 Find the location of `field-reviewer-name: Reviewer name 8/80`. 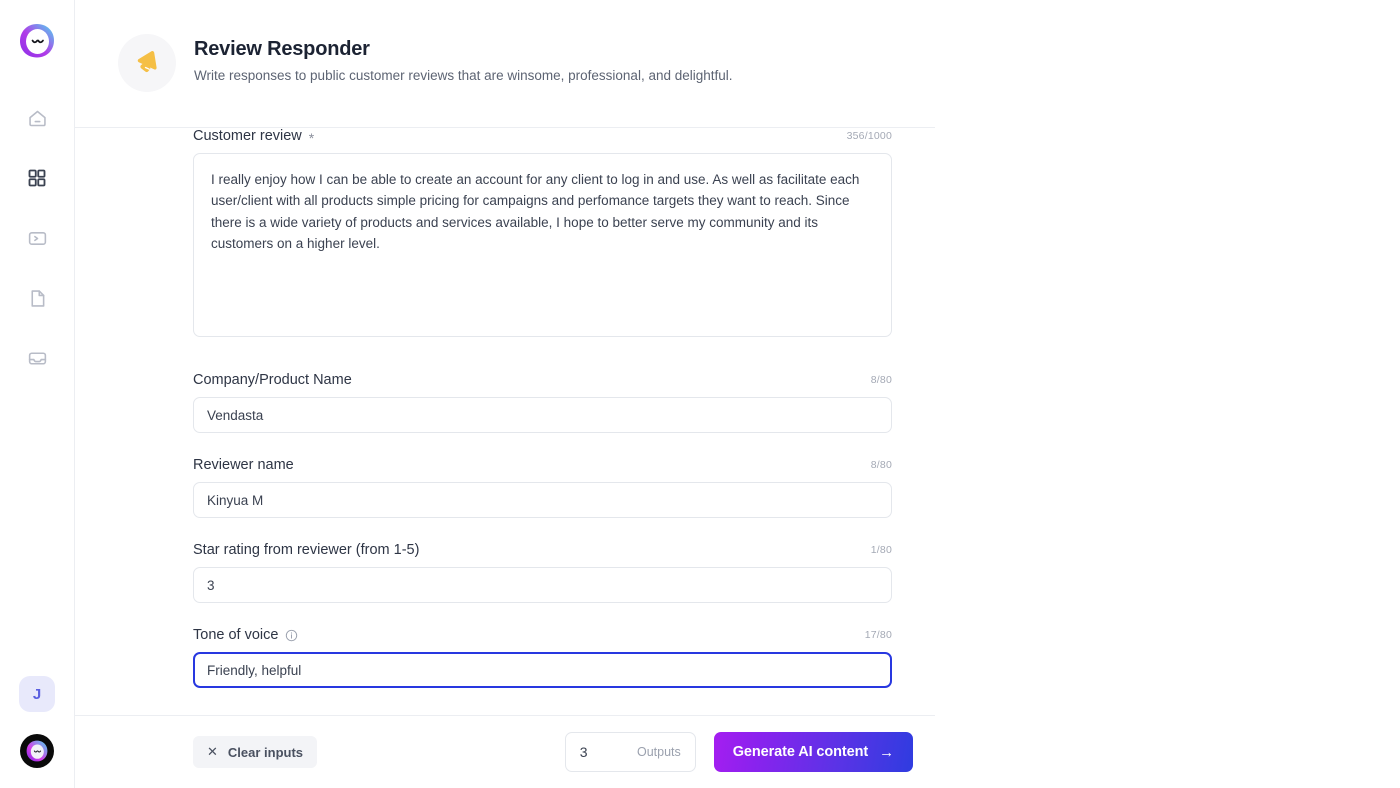

field-reviewer-name: Reviewer name 8/80 is located at coordinates (564, 487).